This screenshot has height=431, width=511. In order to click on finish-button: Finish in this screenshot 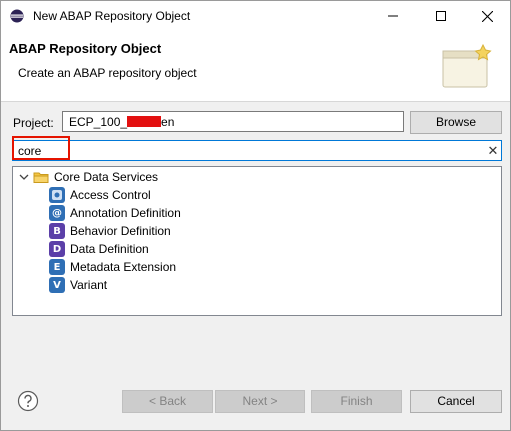, I will do `click(356, 401)`.